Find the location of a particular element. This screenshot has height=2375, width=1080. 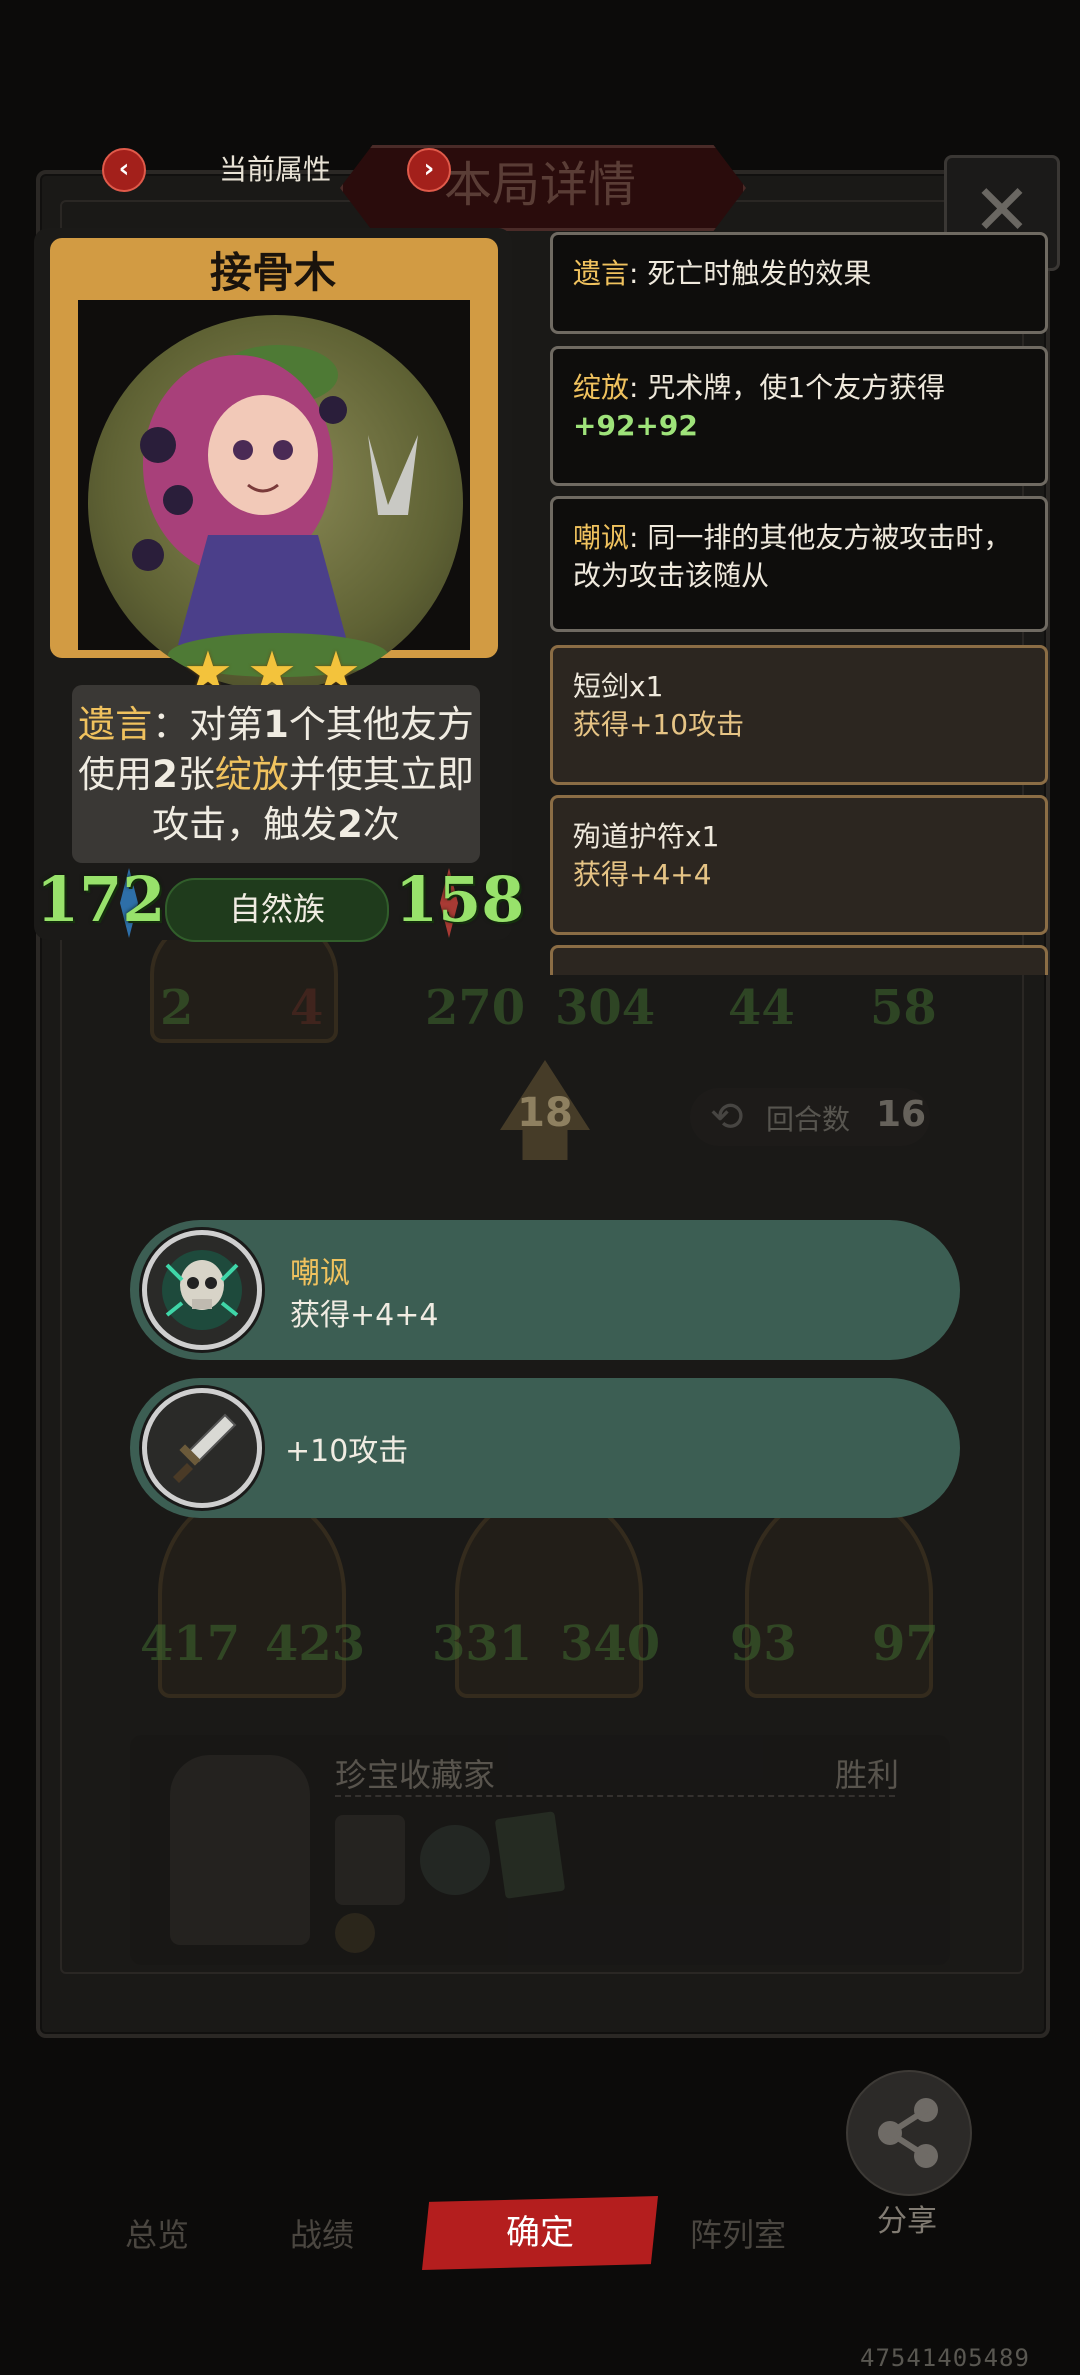

minion-4-health: 423 is located at coordinates (315, 1644).